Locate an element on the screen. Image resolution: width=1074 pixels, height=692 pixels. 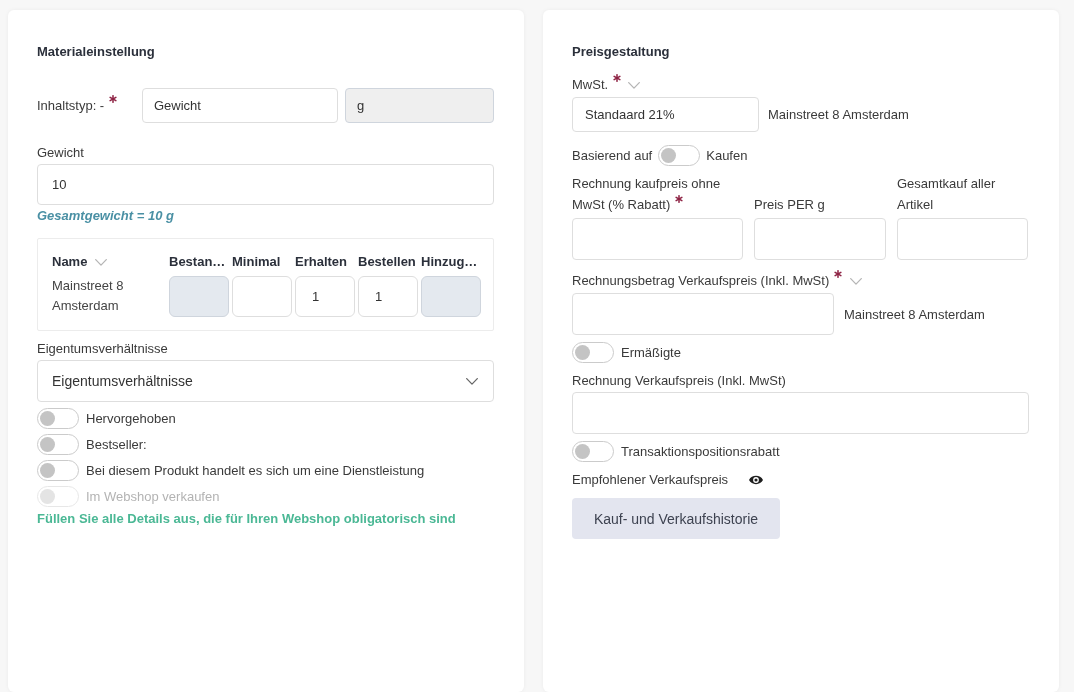
unit-field: g is located at coordinates (419, 105).